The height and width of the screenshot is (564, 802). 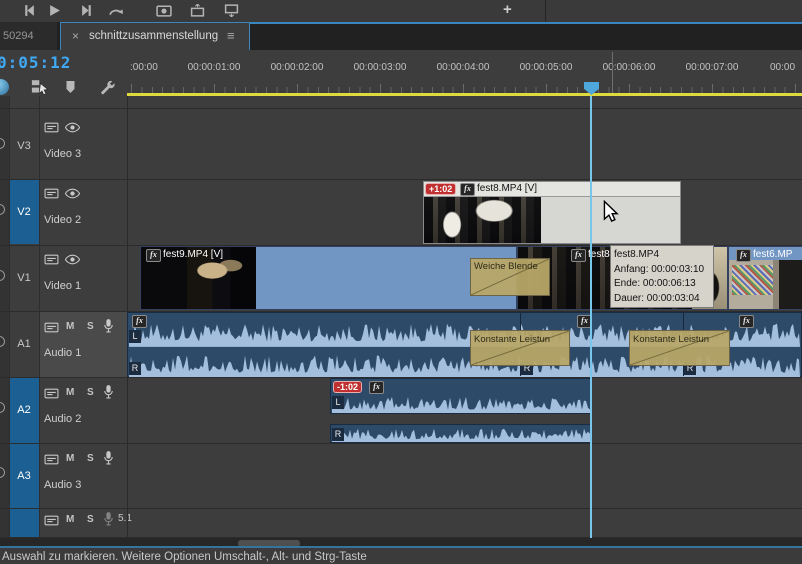 I want to click on track-id-v1: V1, so click(x=24, y=278).